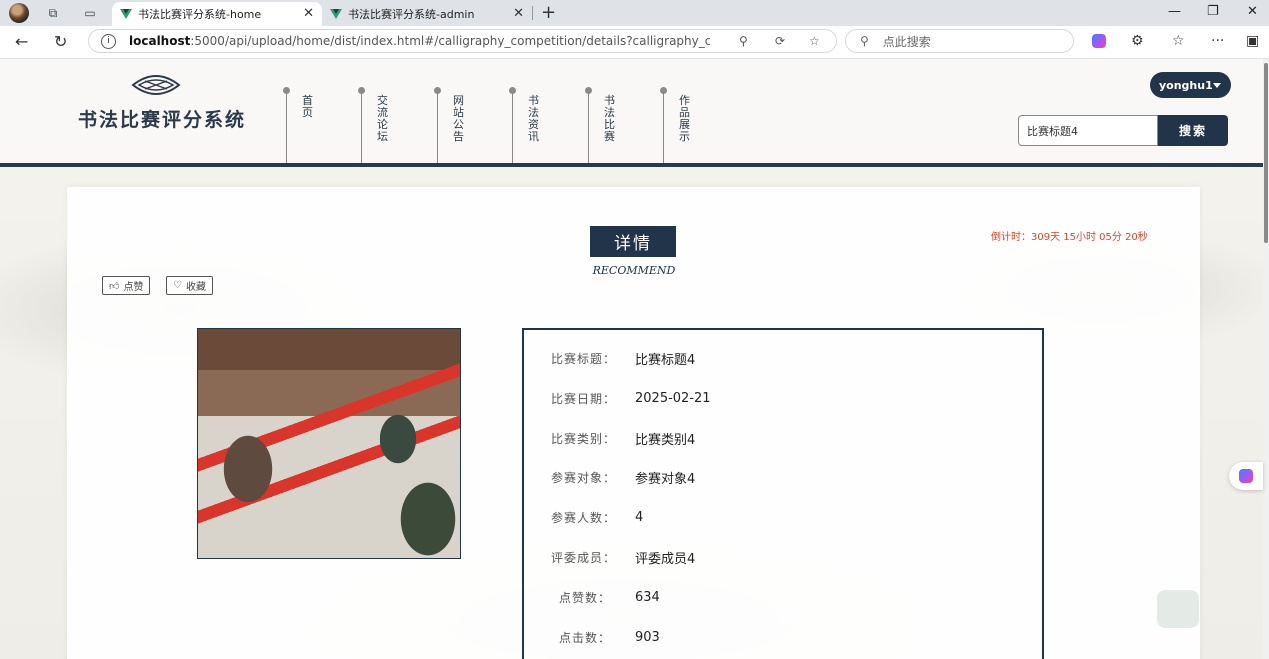 Image resolution: width=1269 pixels, height=659 pixels. I want to click on back-arrow-icon: ←, so click(21, 41).